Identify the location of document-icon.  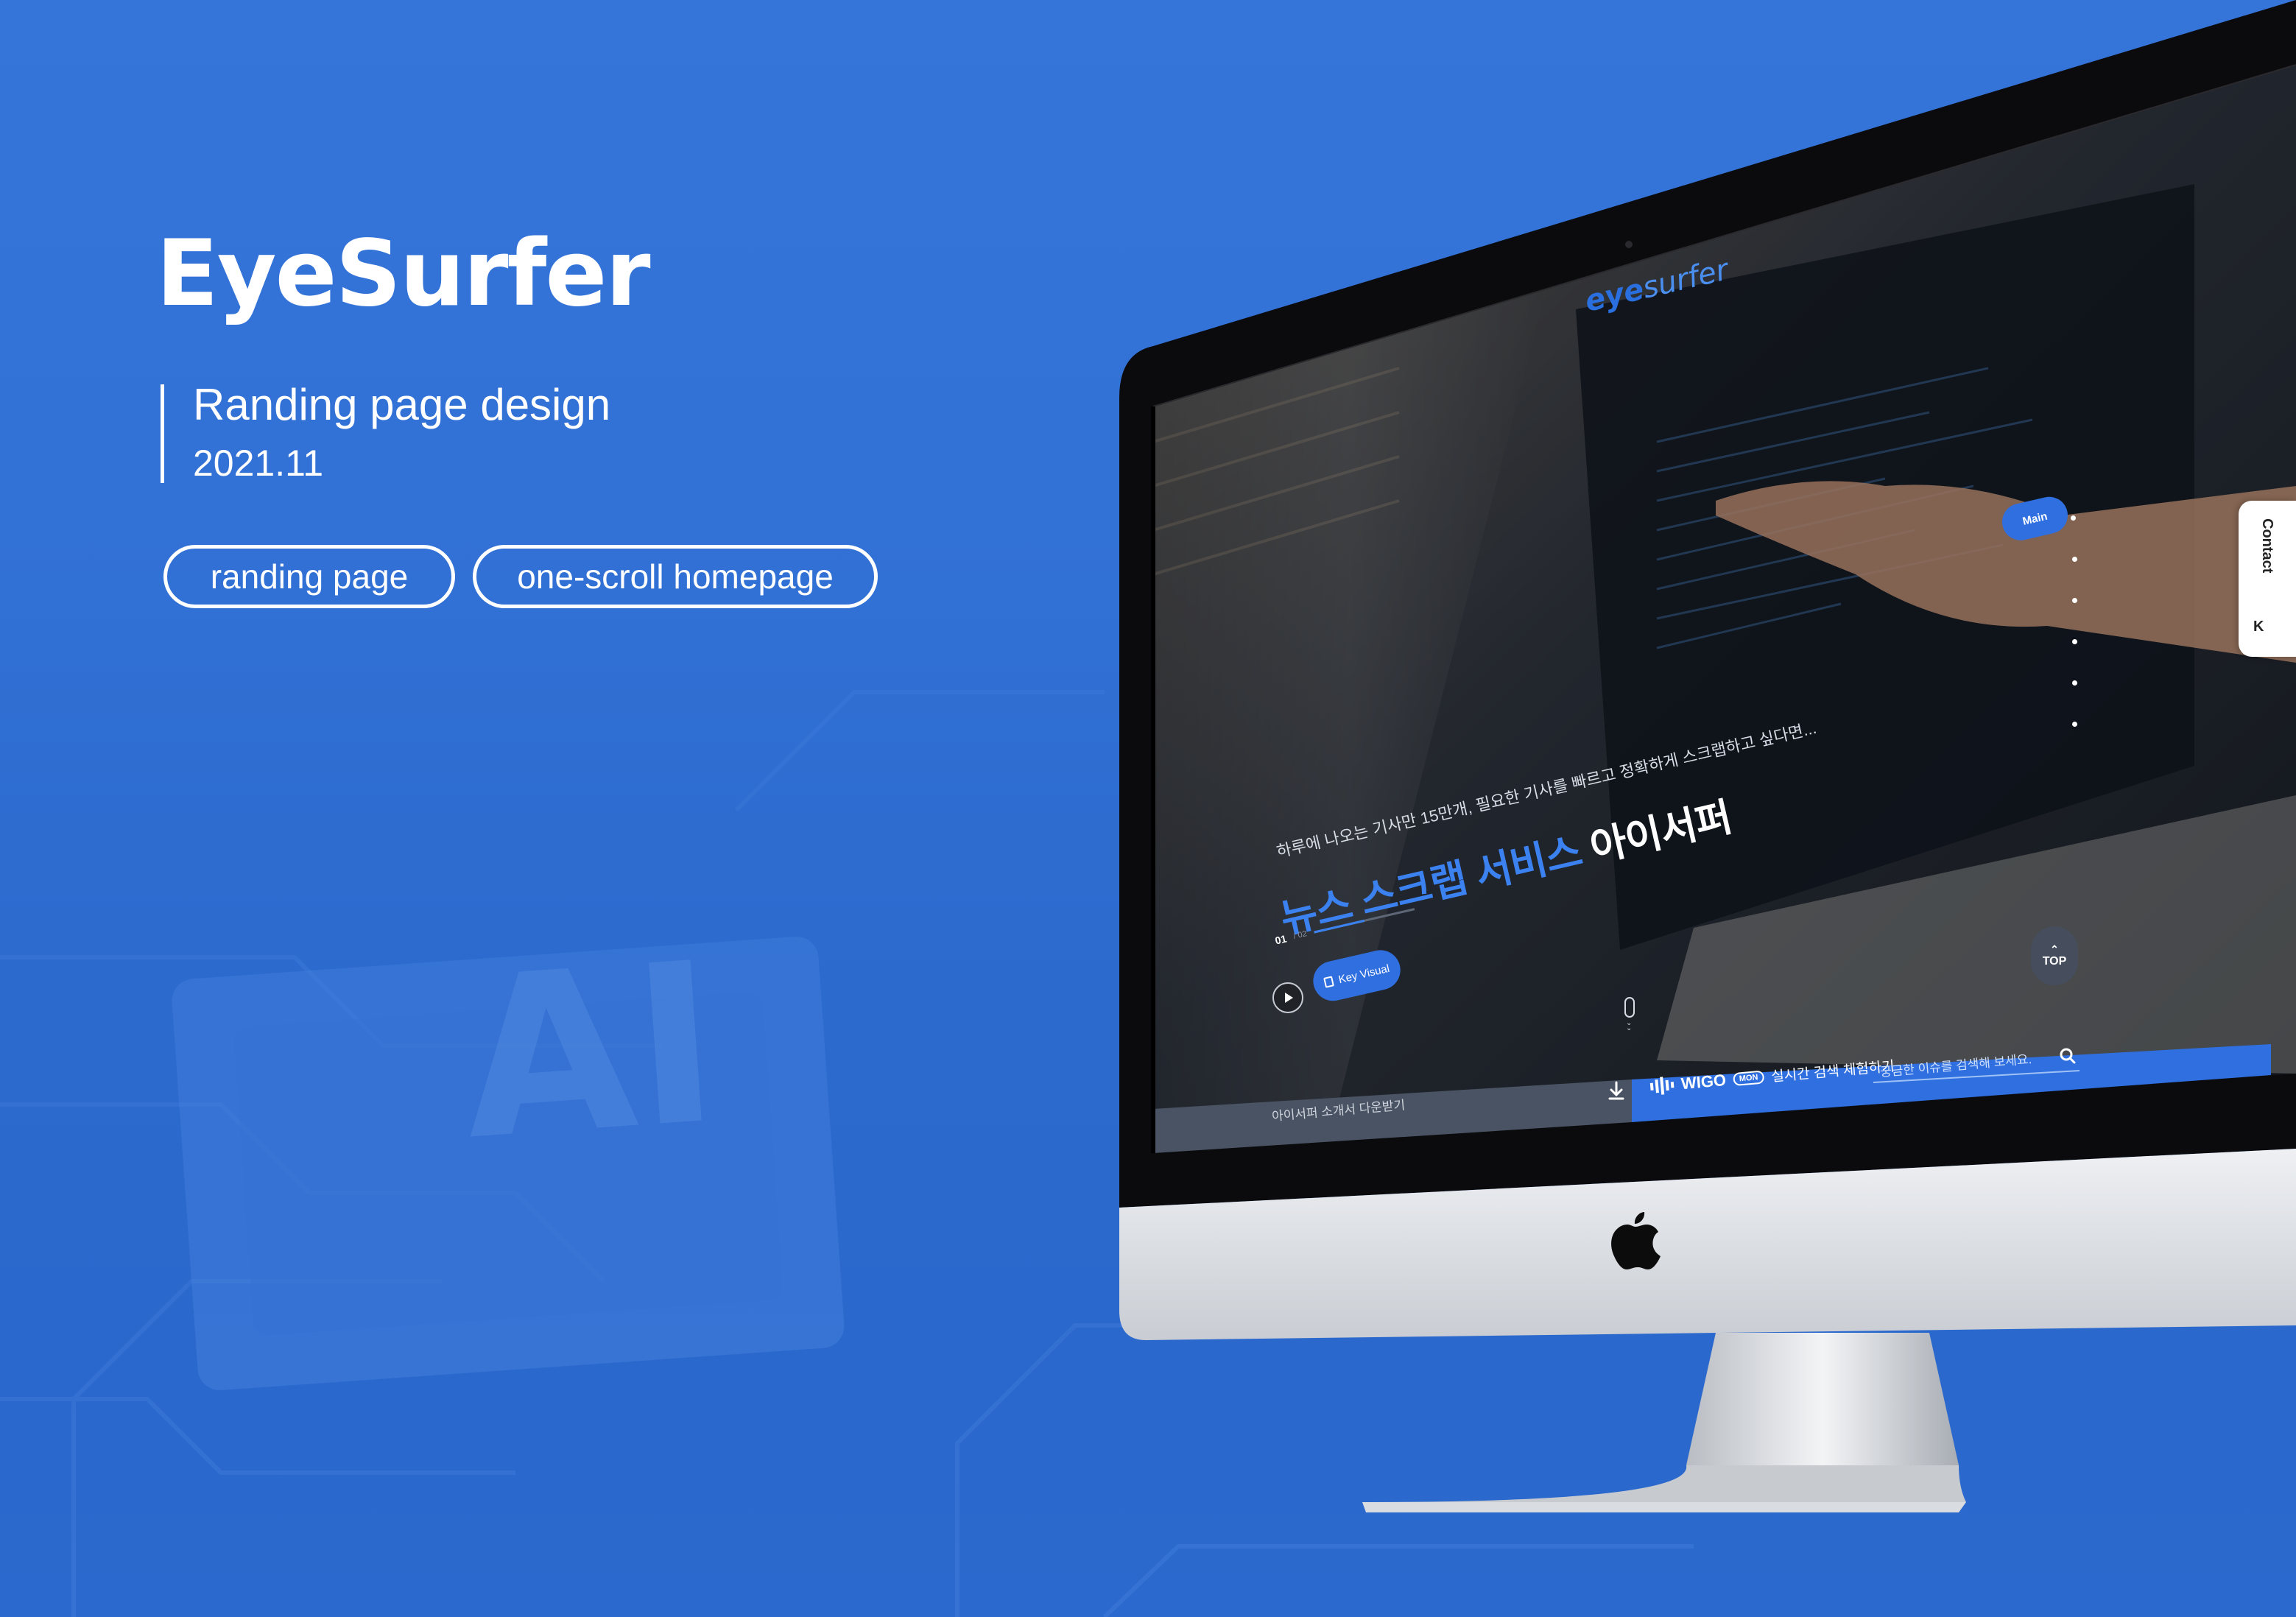
(1329, 982).